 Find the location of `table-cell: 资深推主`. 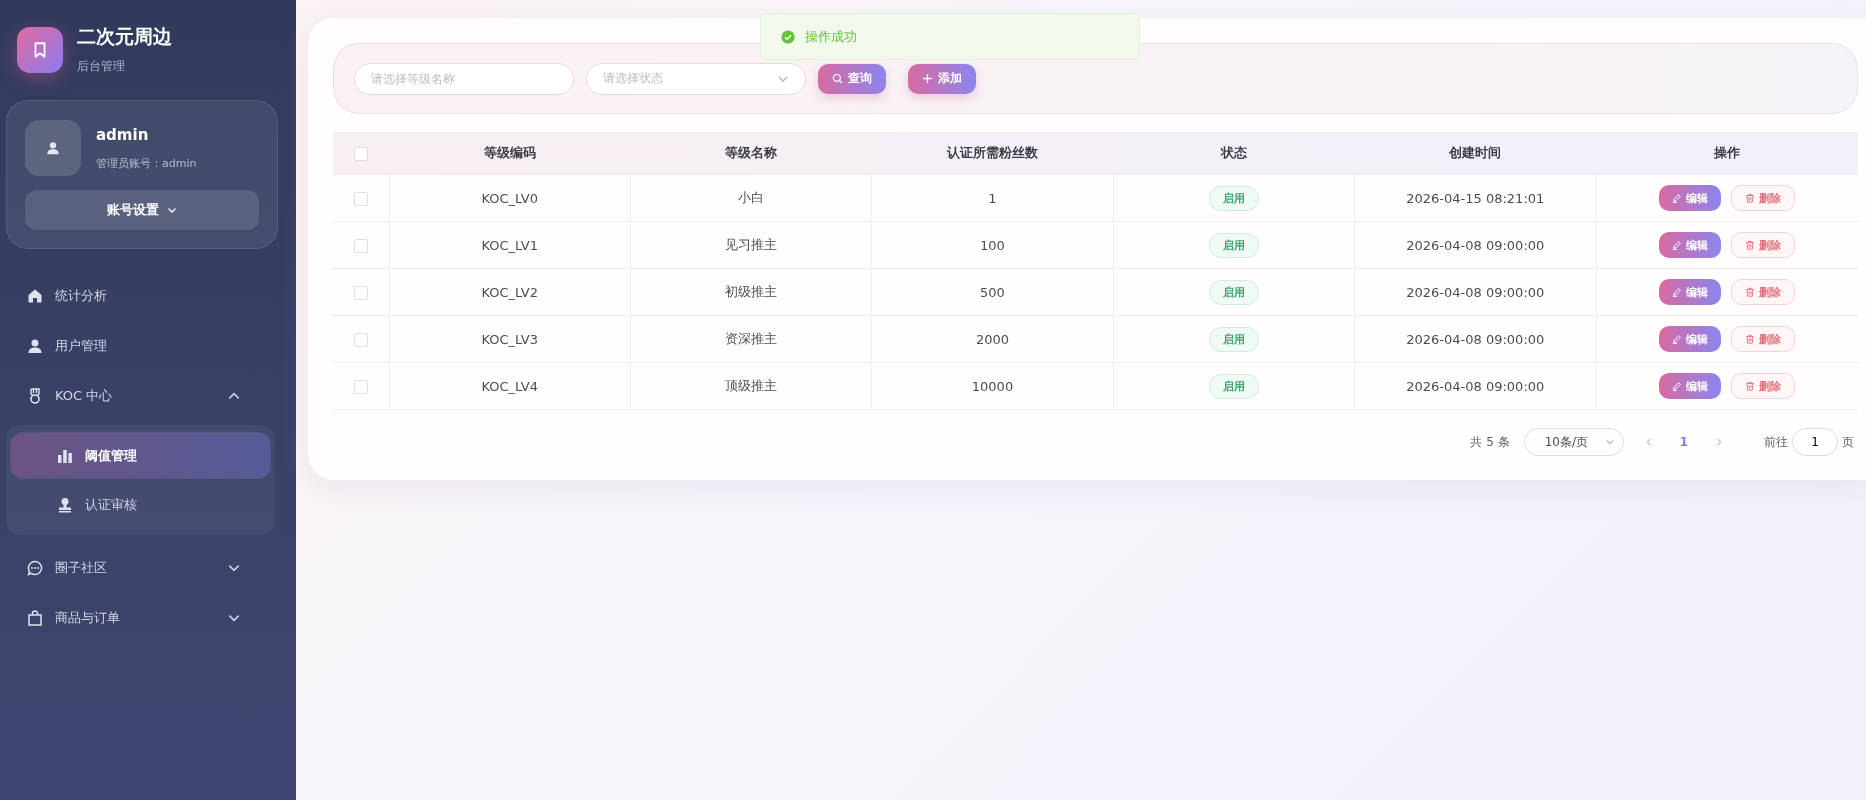

table-cell: 资深推主 is located at coordinates (751, 339).